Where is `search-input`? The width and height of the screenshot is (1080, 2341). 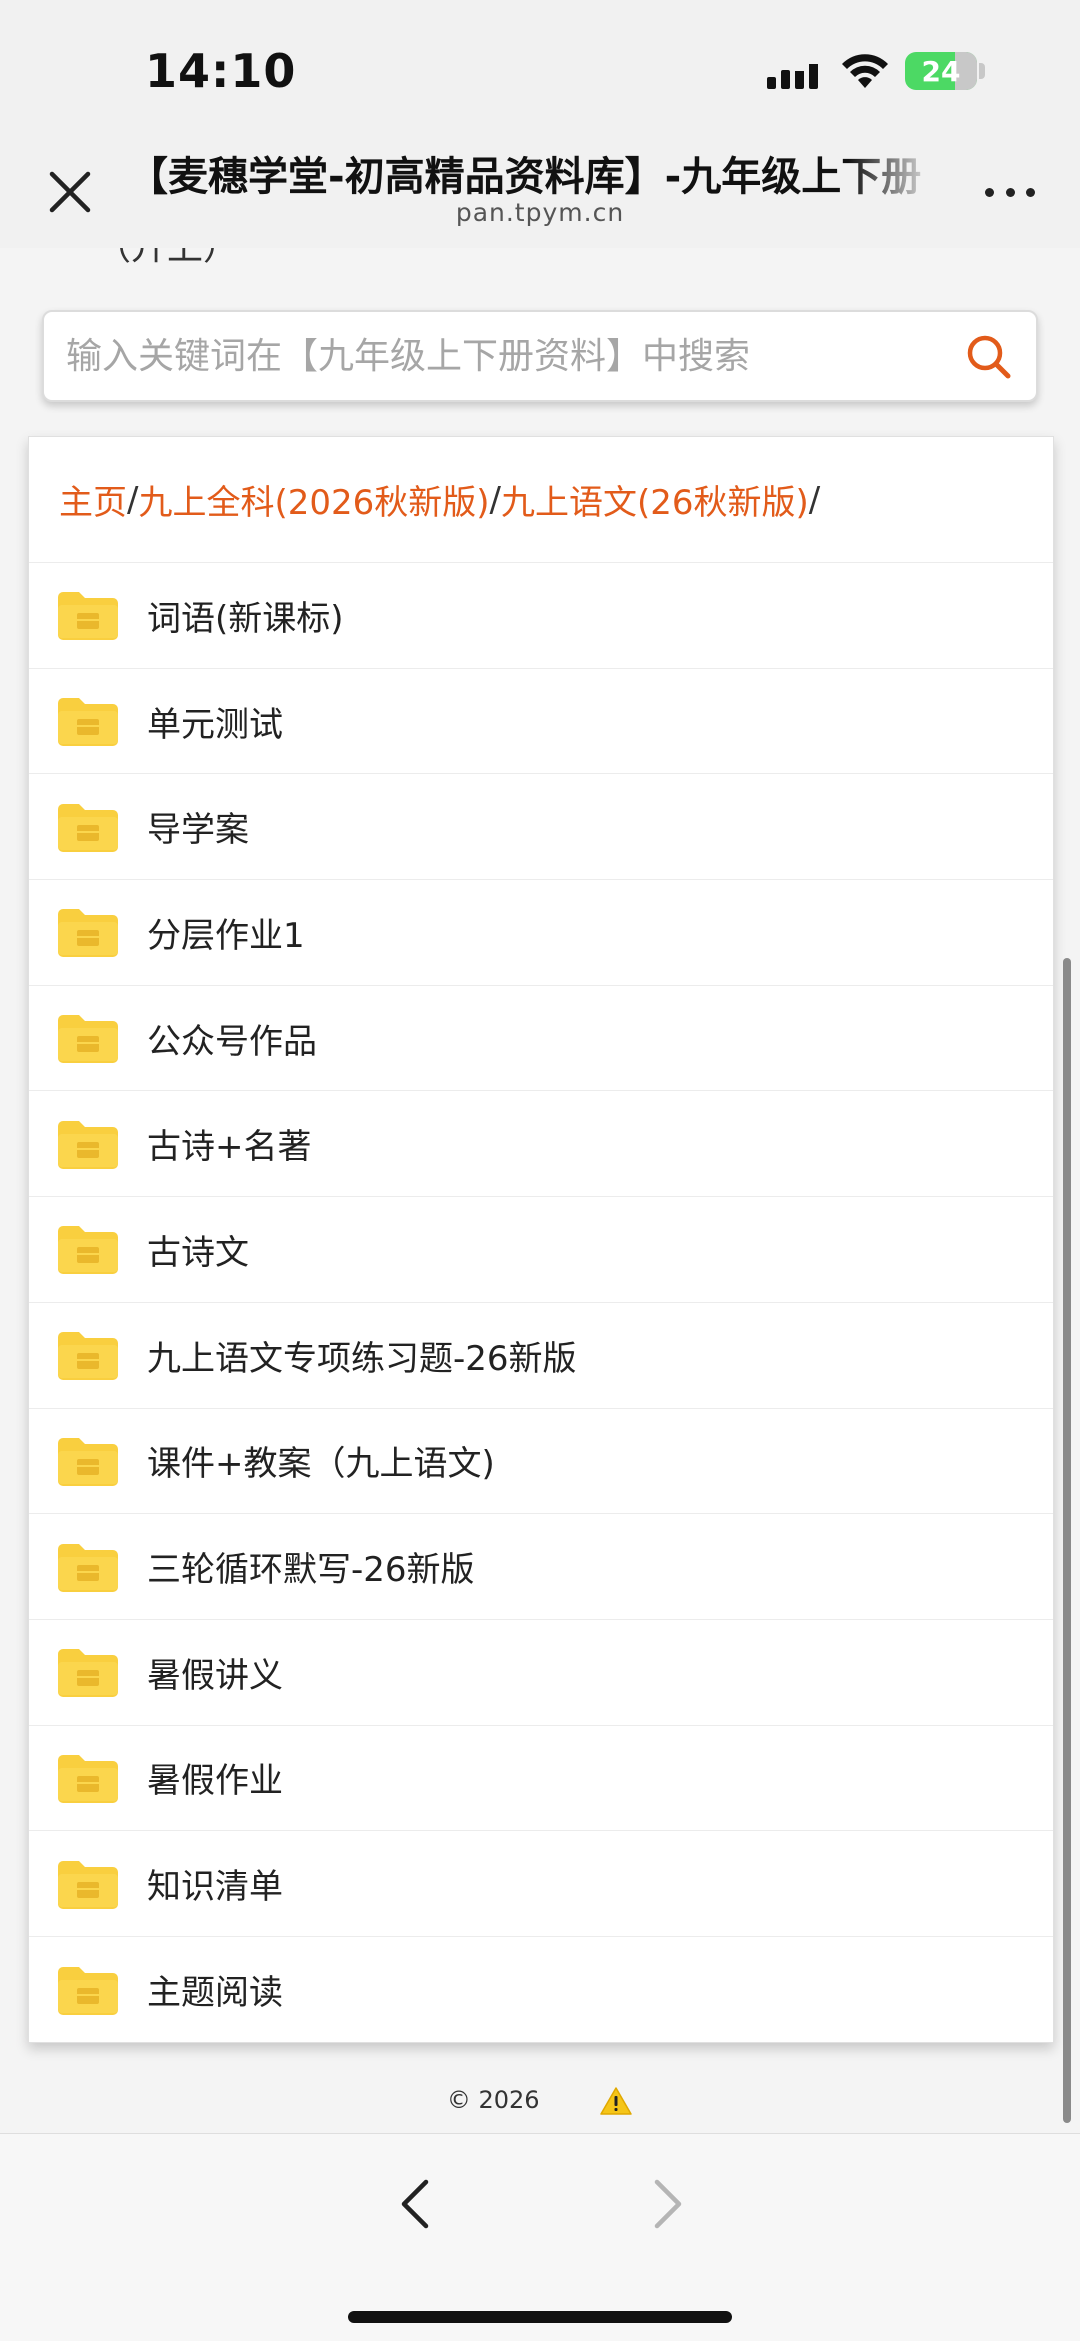 search-input is located at coordinates (514, 356).